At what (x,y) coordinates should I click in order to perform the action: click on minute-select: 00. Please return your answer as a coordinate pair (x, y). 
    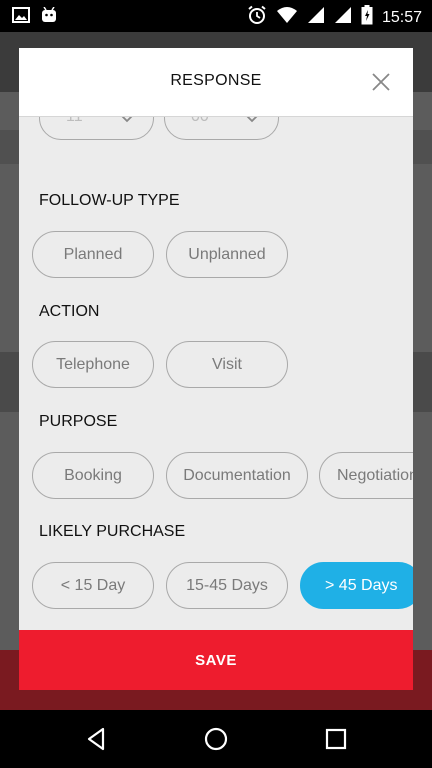
    Looking at the image, I should click on (221, 128).